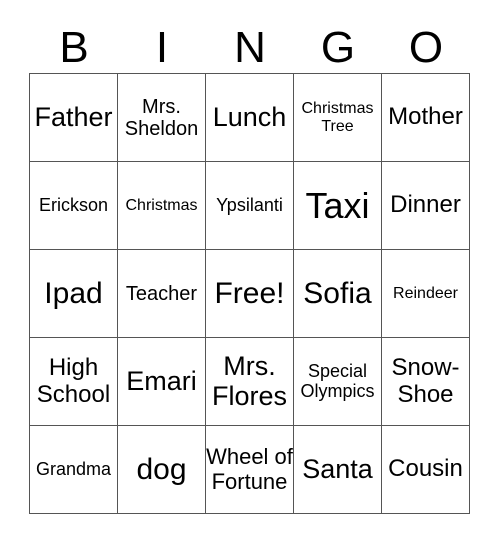 This screenshot has height=544, width=500. What do you see at coordinates (73, 293) in the screenshot?
I see `bingo-cell: Ipad` at bounding box center [73, 293].